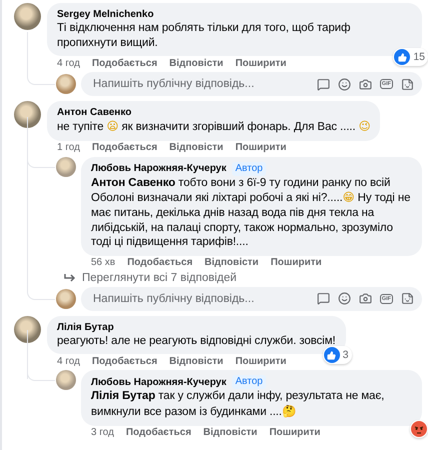 This screenshot has height=450, width=428. What do you see at coordinates (85, 327) in the screenshot?
I see `author-name: Лілія Бутар` at bounding box center [85, 327].